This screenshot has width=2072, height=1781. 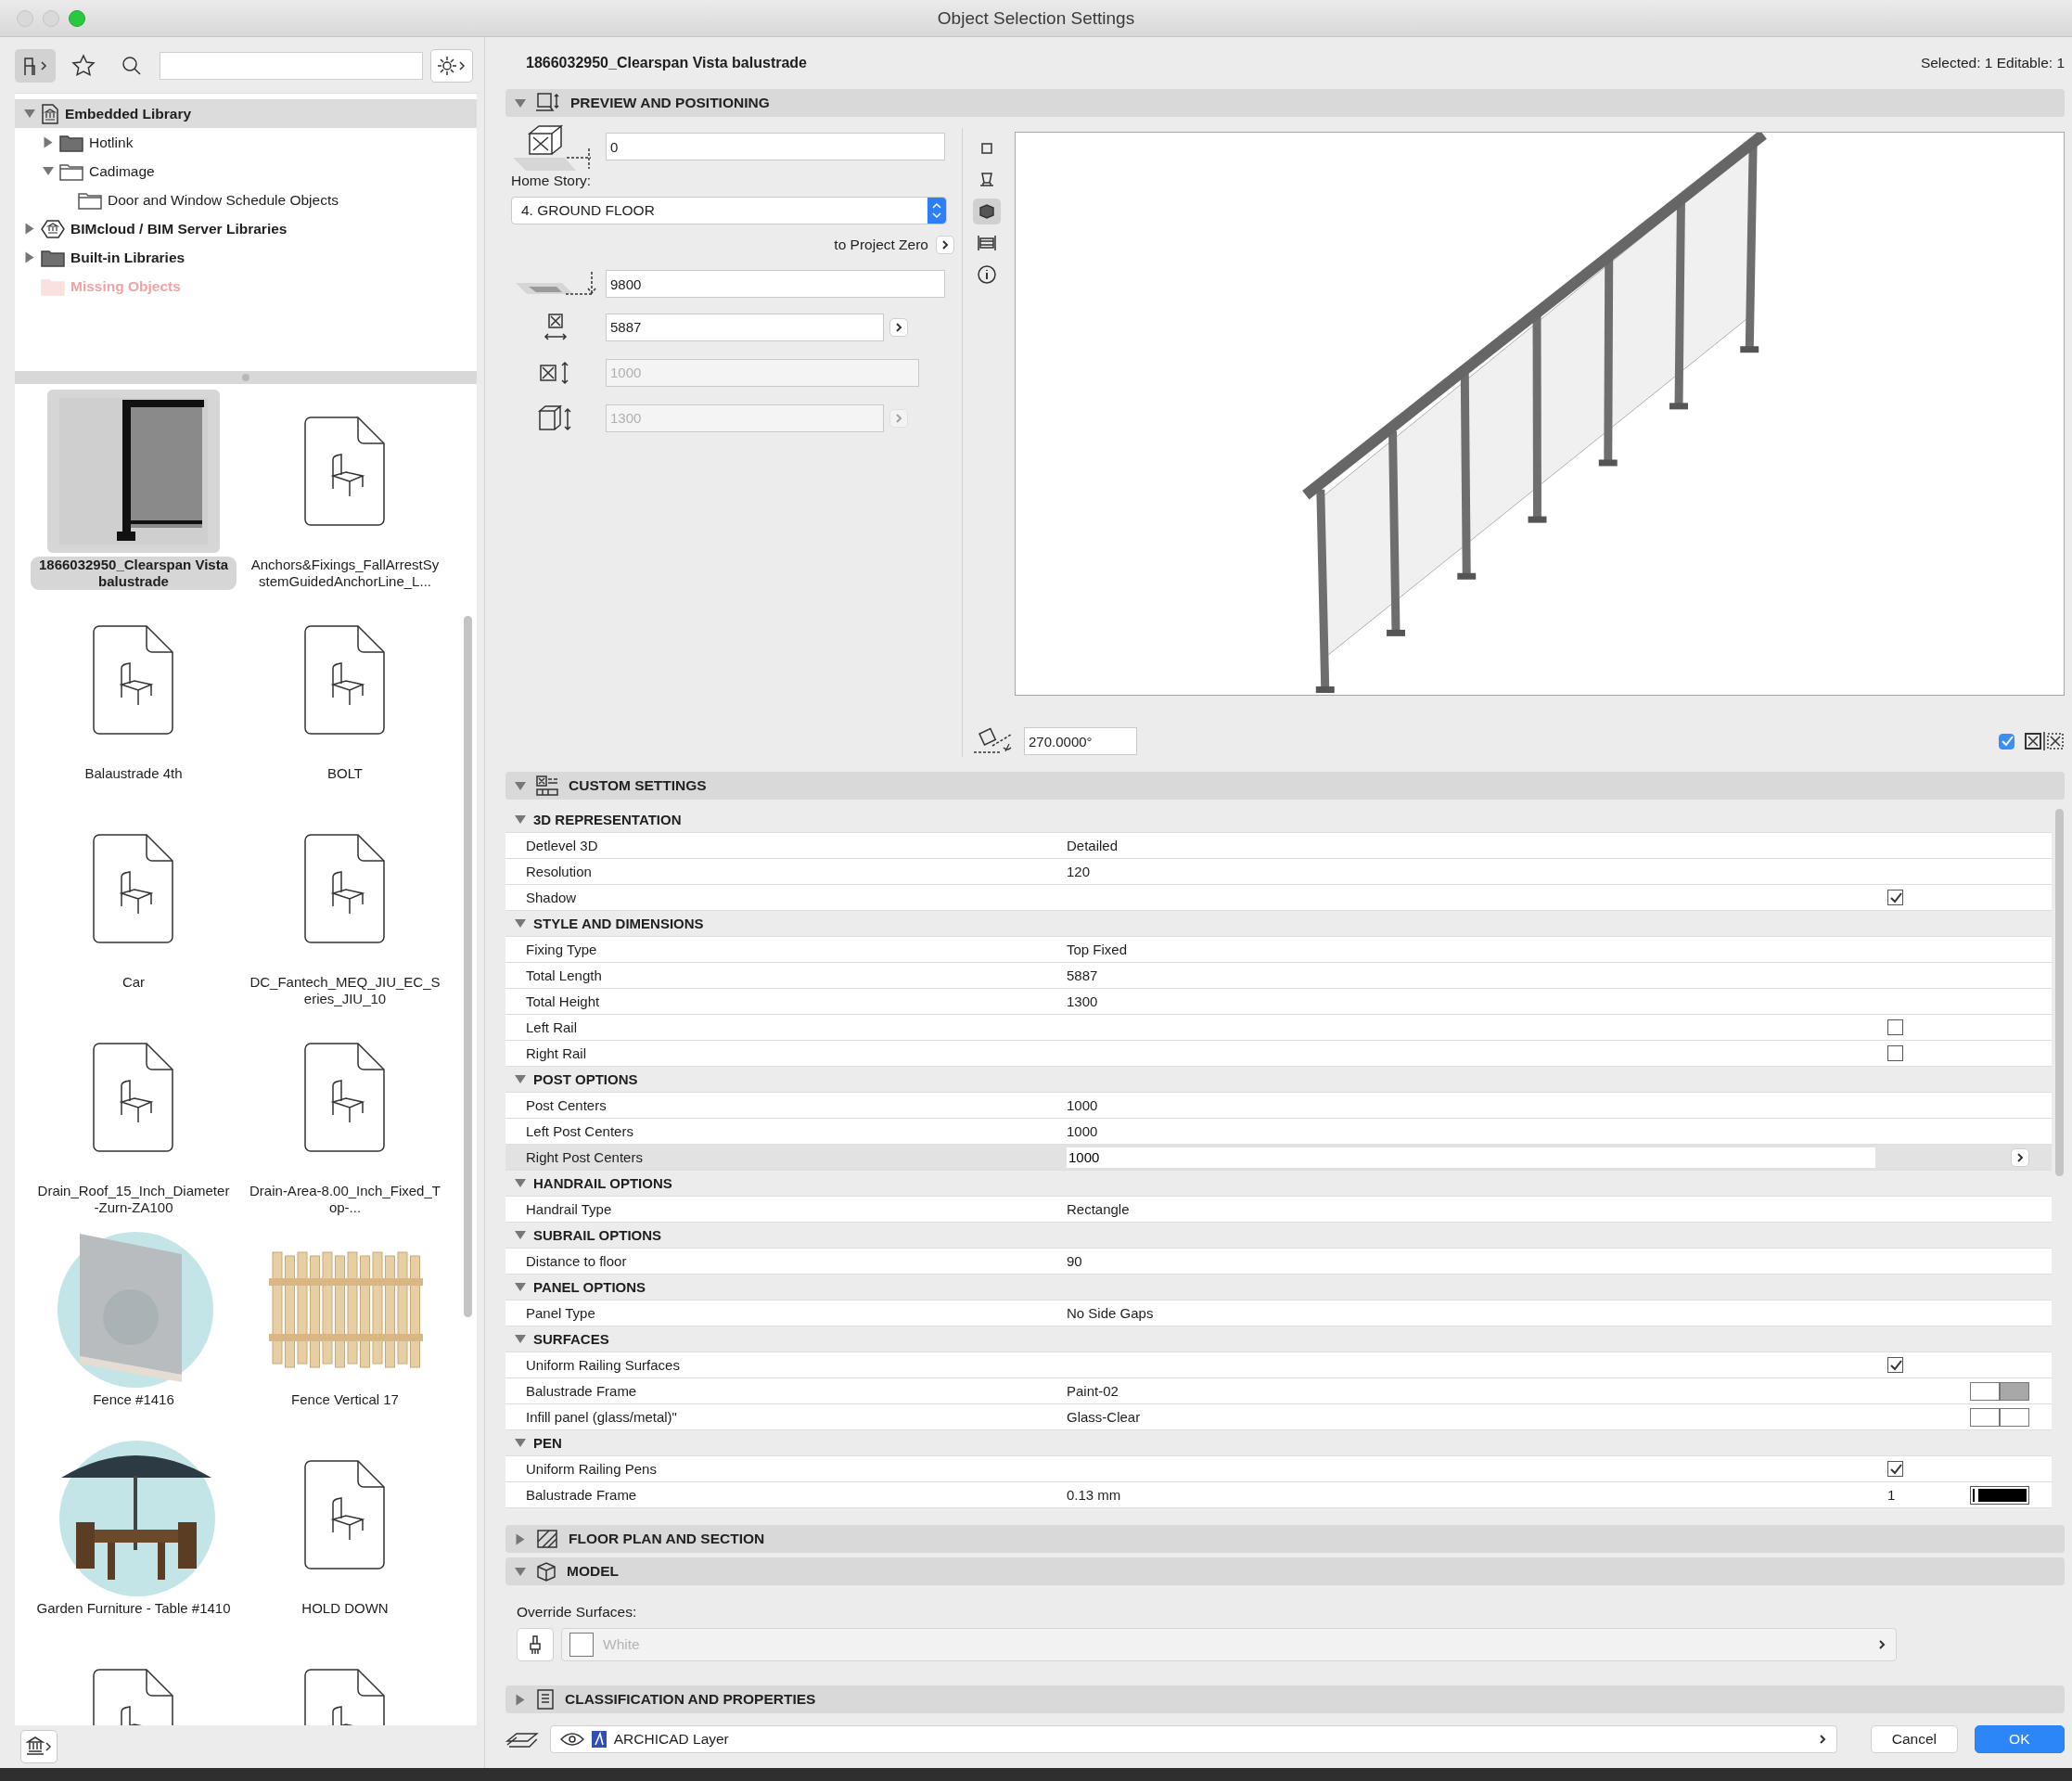 I want to click on section-header: CLASSIFICATION AND PROPERTIES, so click(x=1285, y=1699).